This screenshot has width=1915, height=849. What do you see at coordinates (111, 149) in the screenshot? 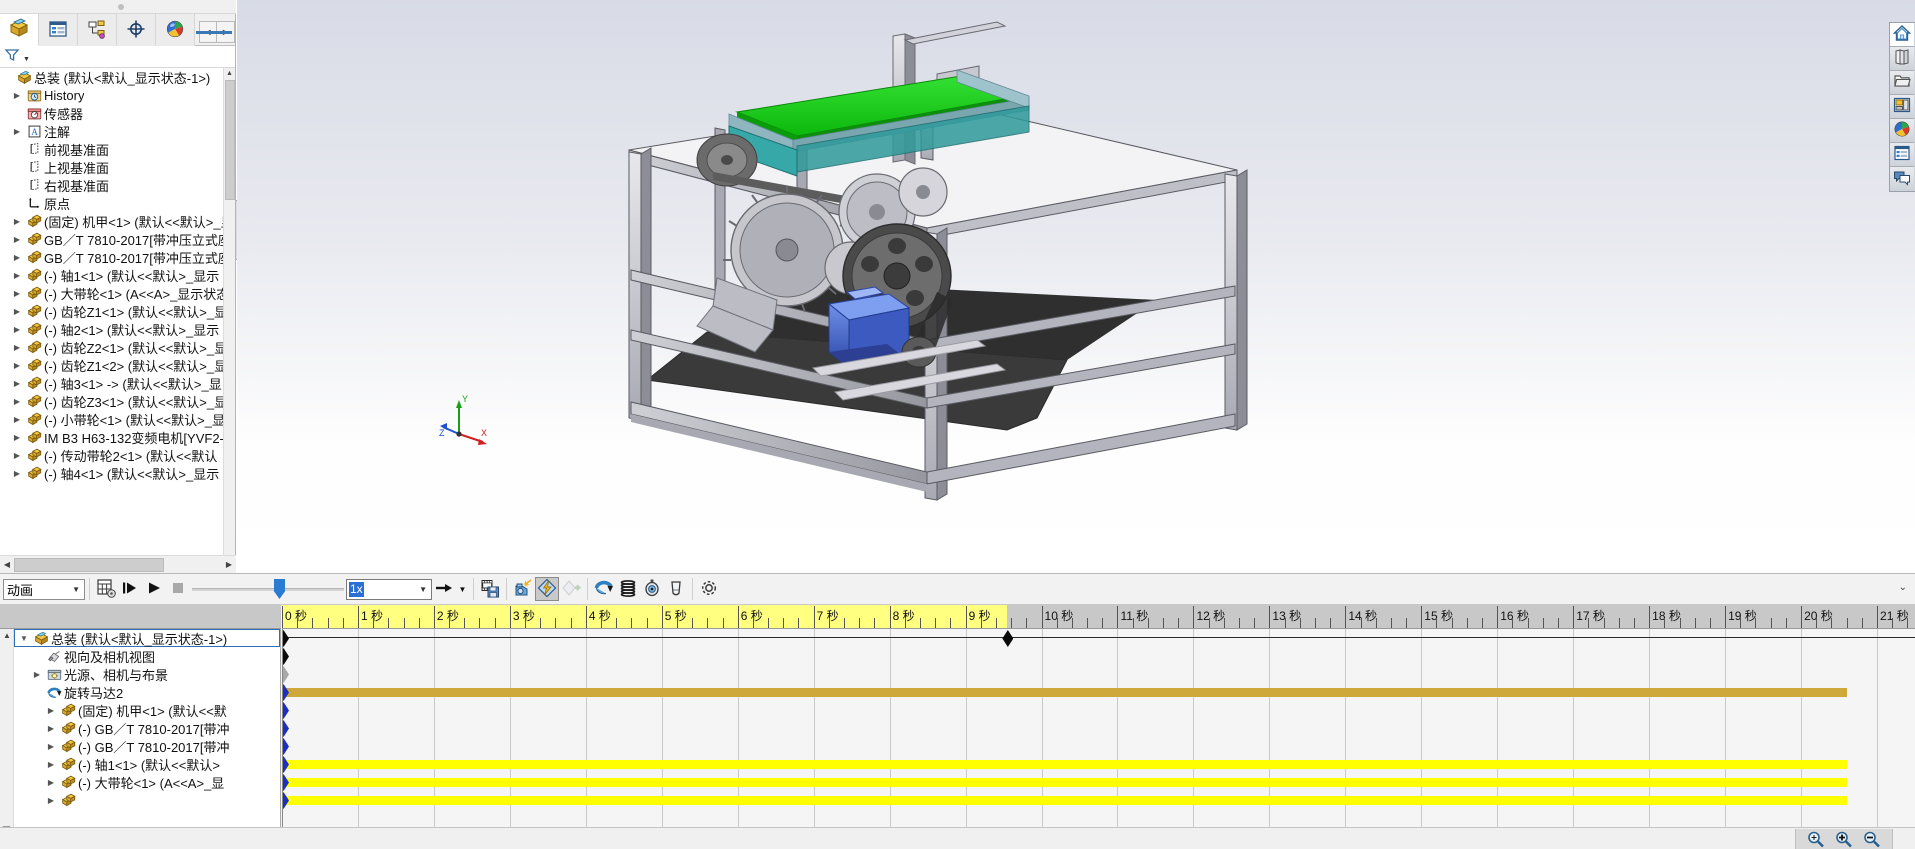
I see `tree-item: ▶ 前视基准面` at bounding box center [111, 149].